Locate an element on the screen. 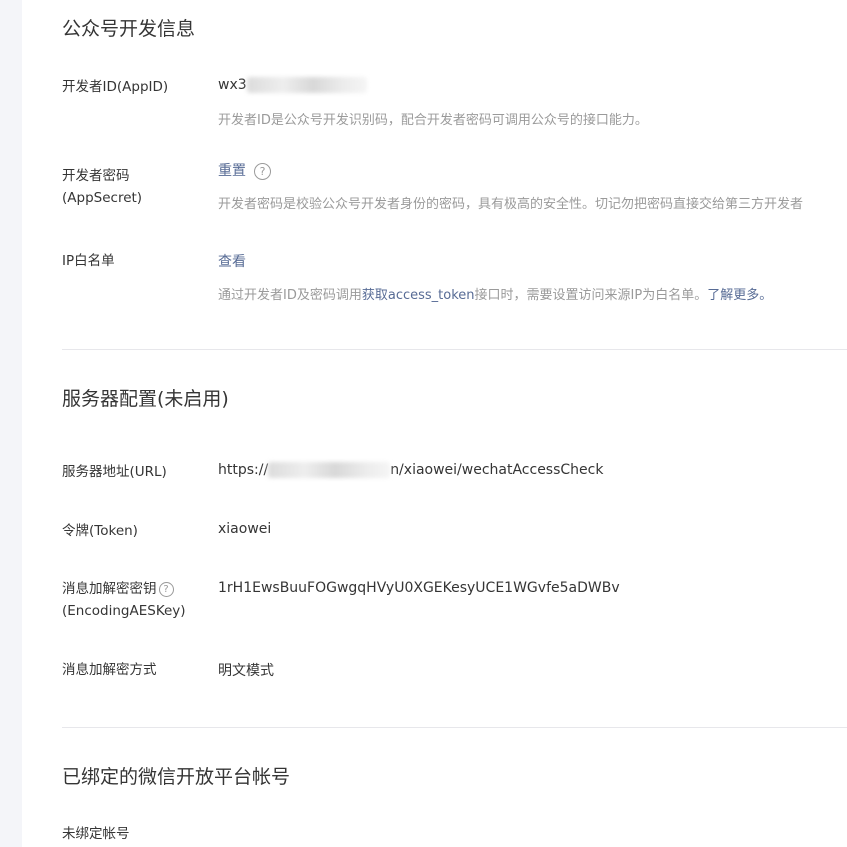 The width and height of the screenshot is (847, 847). server-url-value: https:// n/xiaowei/wechatAccessCheck is located at coordinates (410, 470).